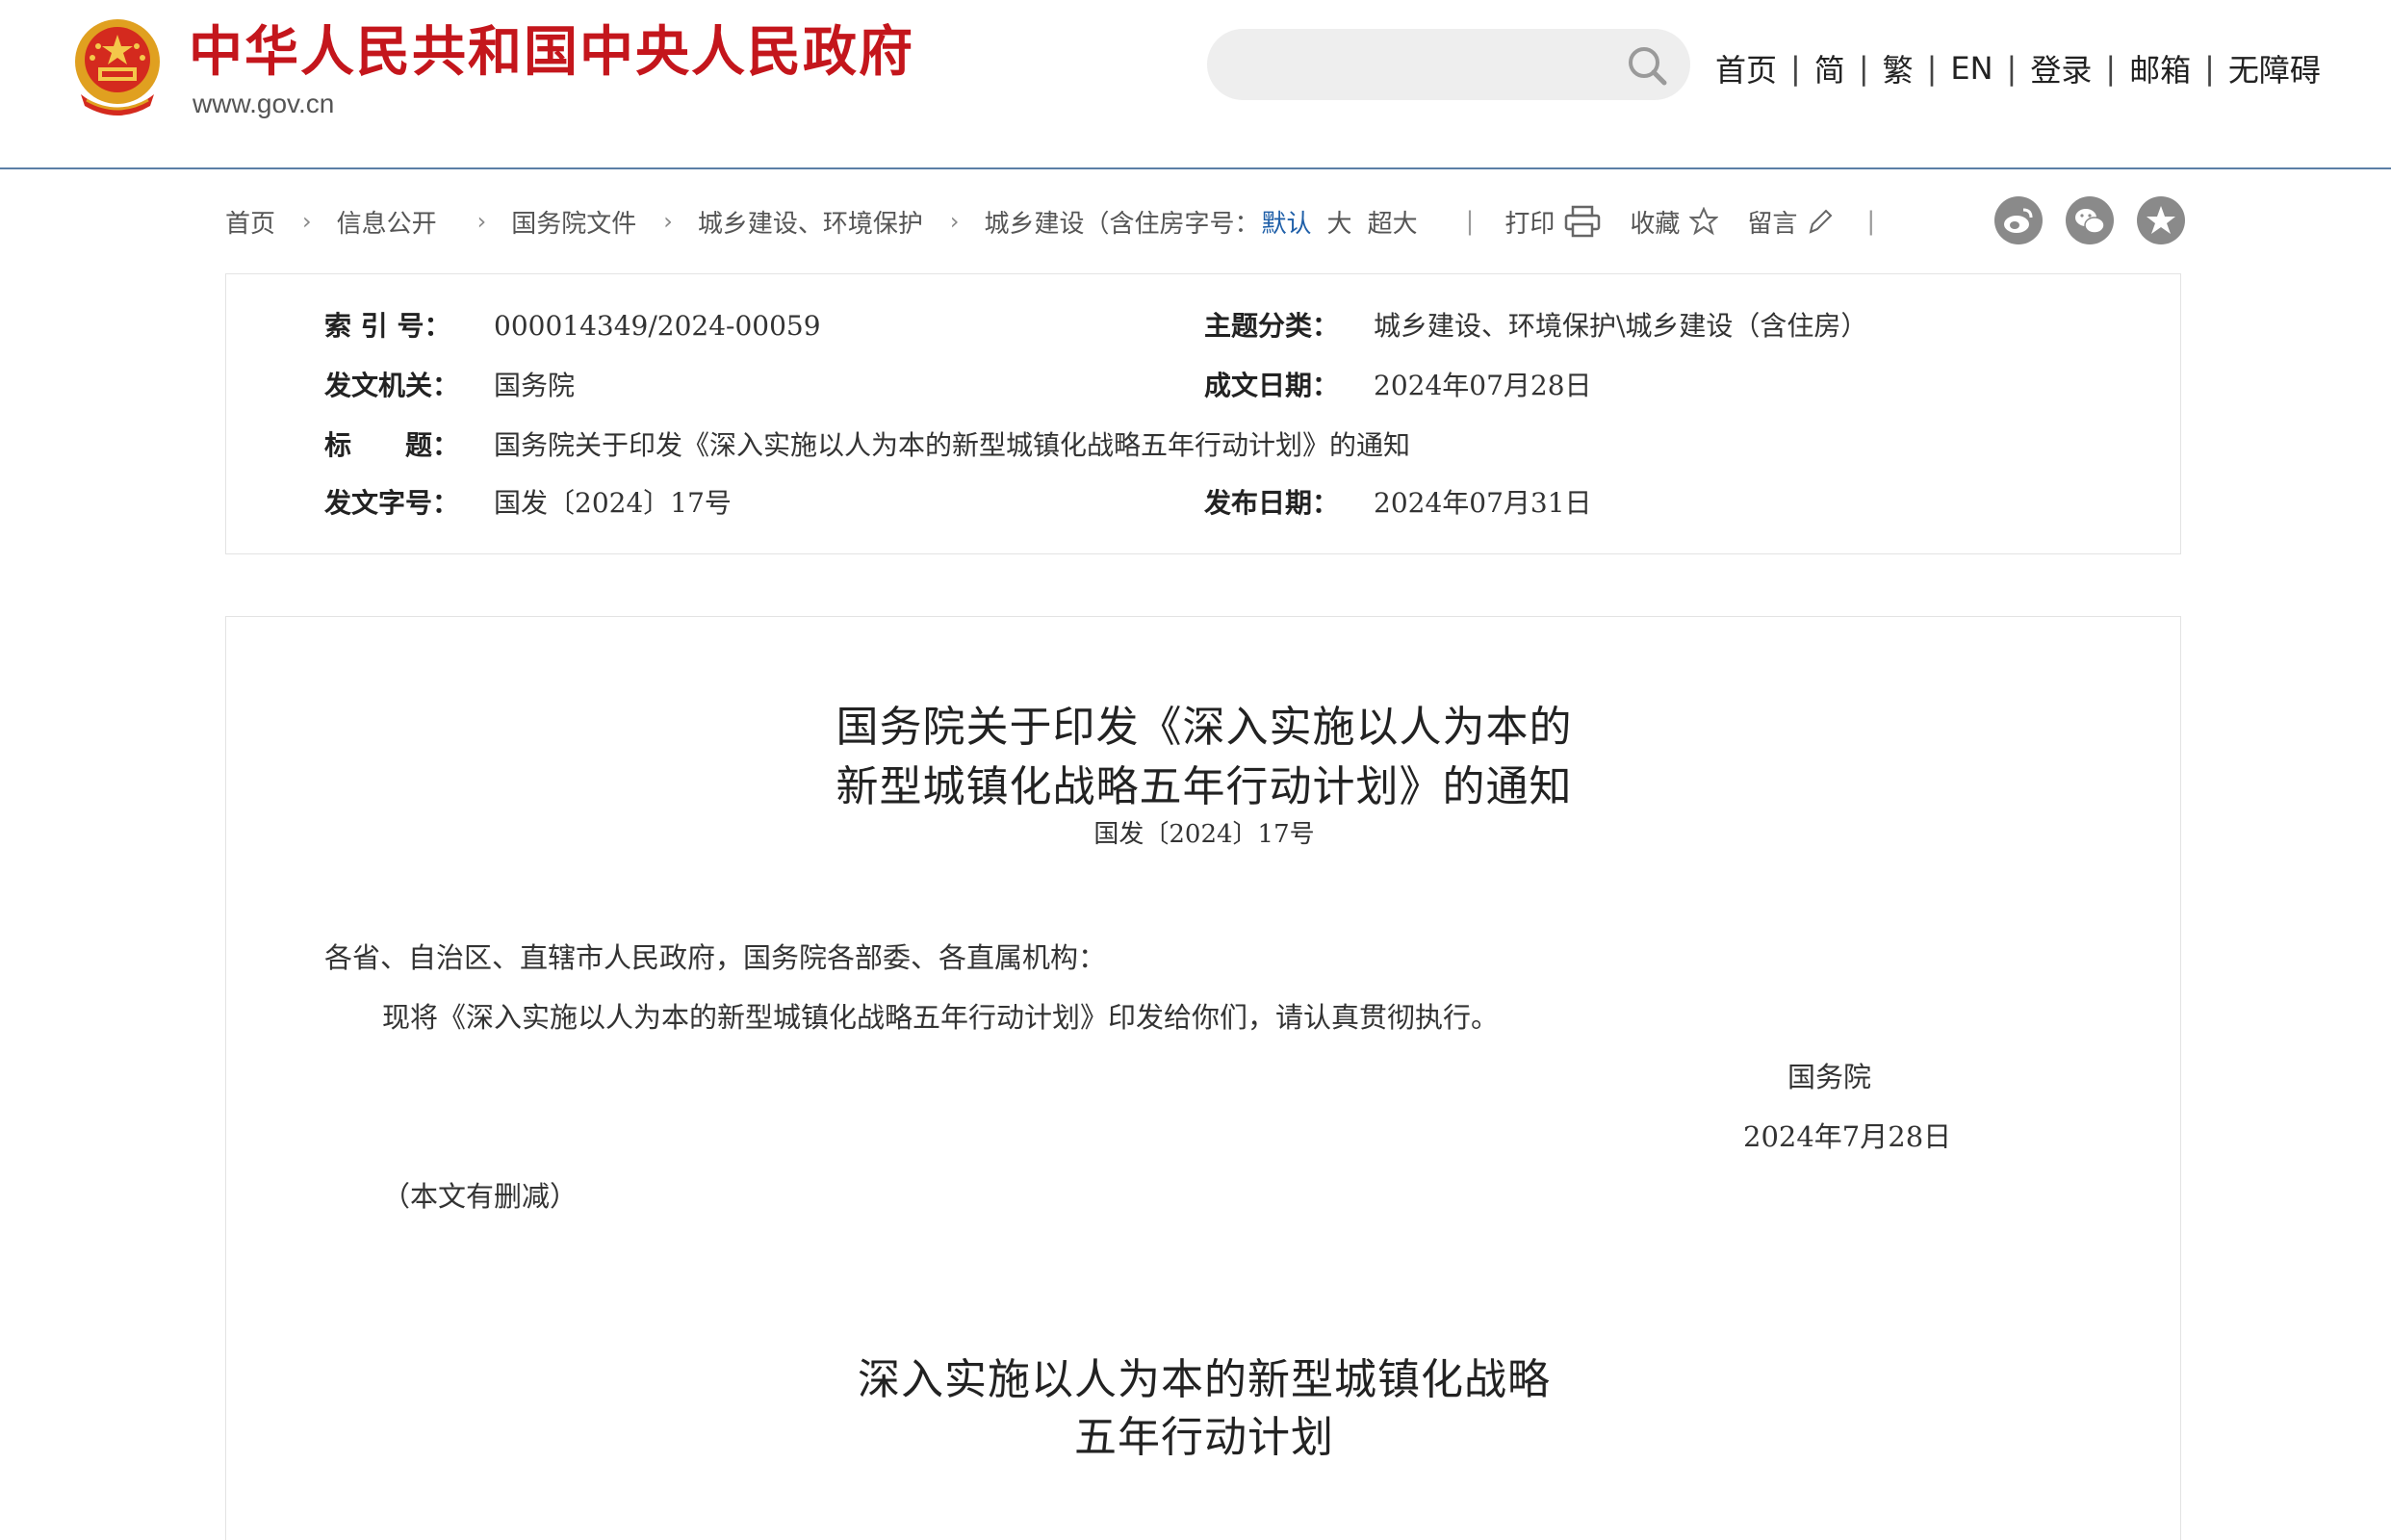 This screenshot has width=2391, height=1540. Describe the element at coordinates (810, 222) in the screenshot. I see `breadcrumb-urban-env: 城乡建设、环境保护` at that location.